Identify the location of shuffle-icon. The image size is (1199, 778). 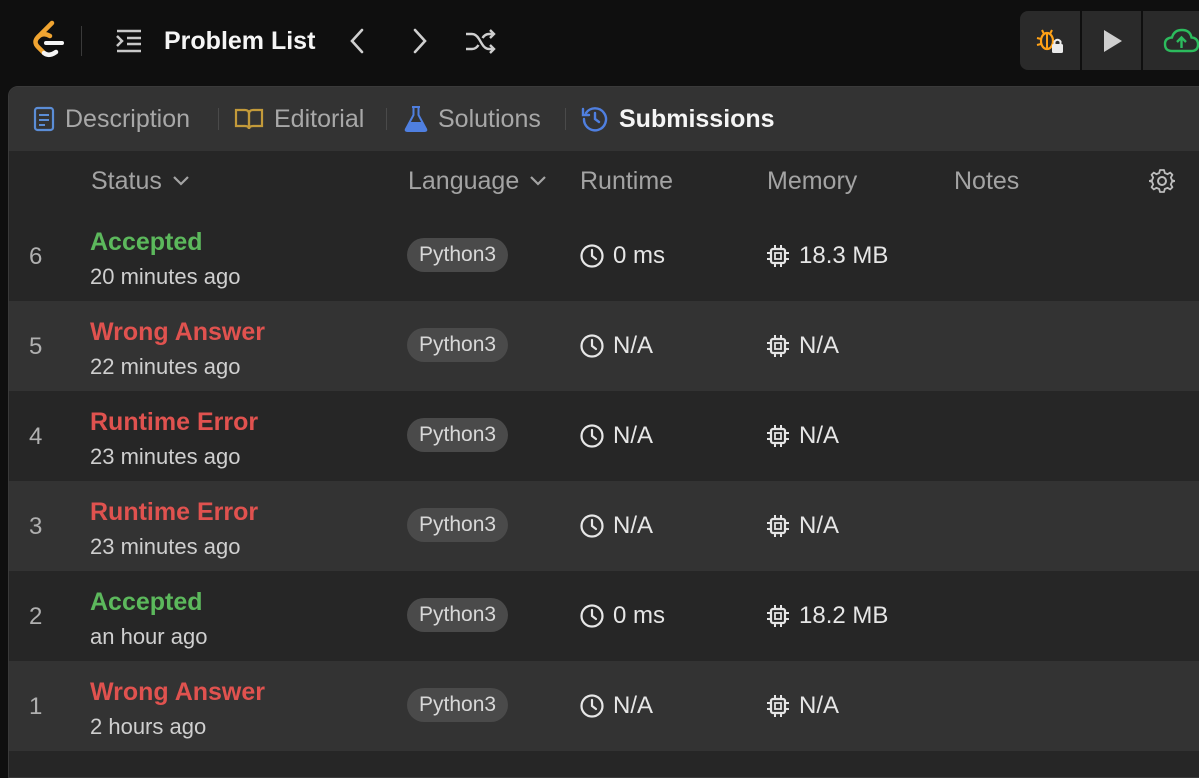
(481, 41).